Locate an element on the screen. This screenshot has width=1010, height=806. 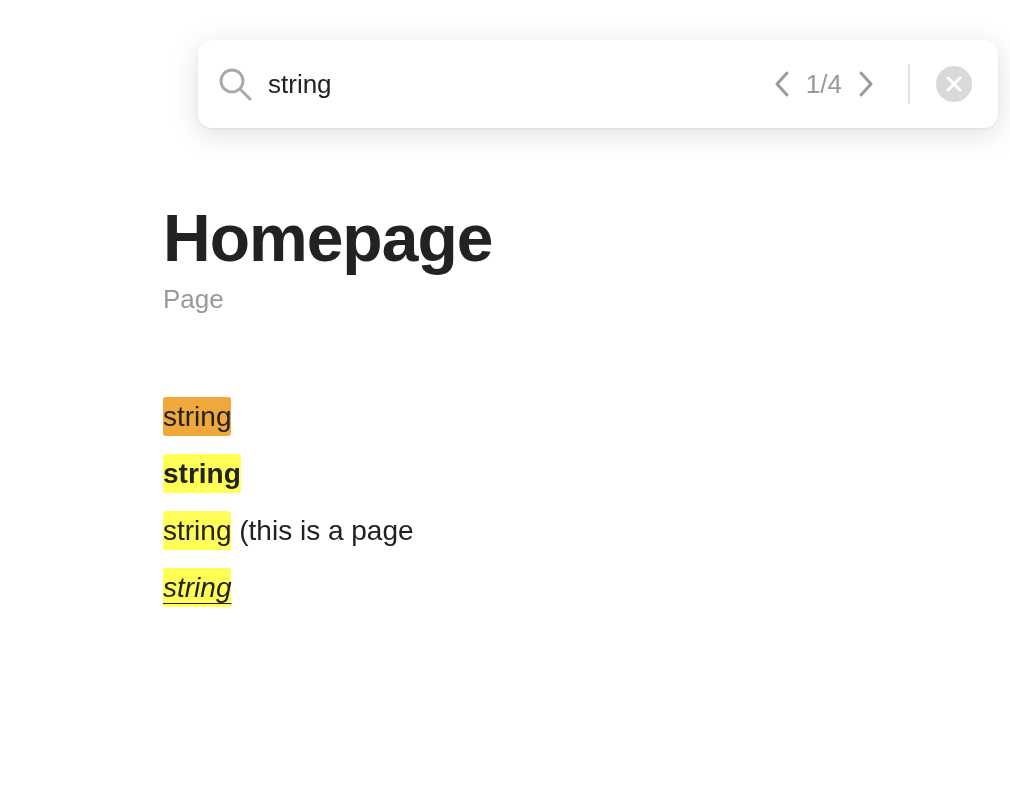
page-title: Homepage is located at coordinates (328, 238).